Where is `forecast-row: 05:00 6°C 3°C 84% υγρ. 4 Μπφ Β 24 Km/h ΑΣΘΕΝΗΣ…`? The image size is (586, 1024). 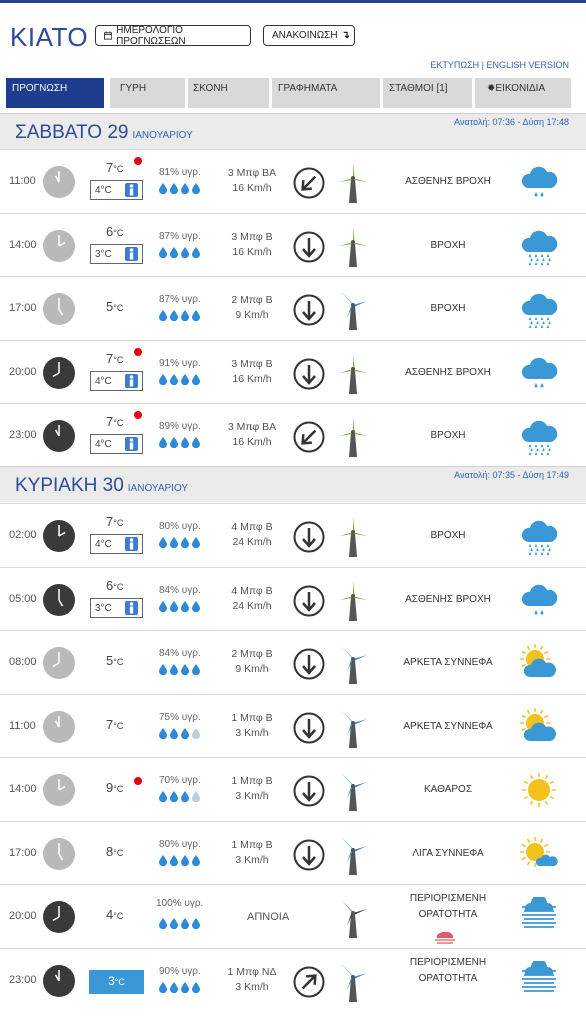
forecast-row: 05:00 6°C 3°C 84% υγρ. 4 Μπφ Β 24 Km/h ΑΣΘΕΝΗΣ… is located at coordinates (293, 598).